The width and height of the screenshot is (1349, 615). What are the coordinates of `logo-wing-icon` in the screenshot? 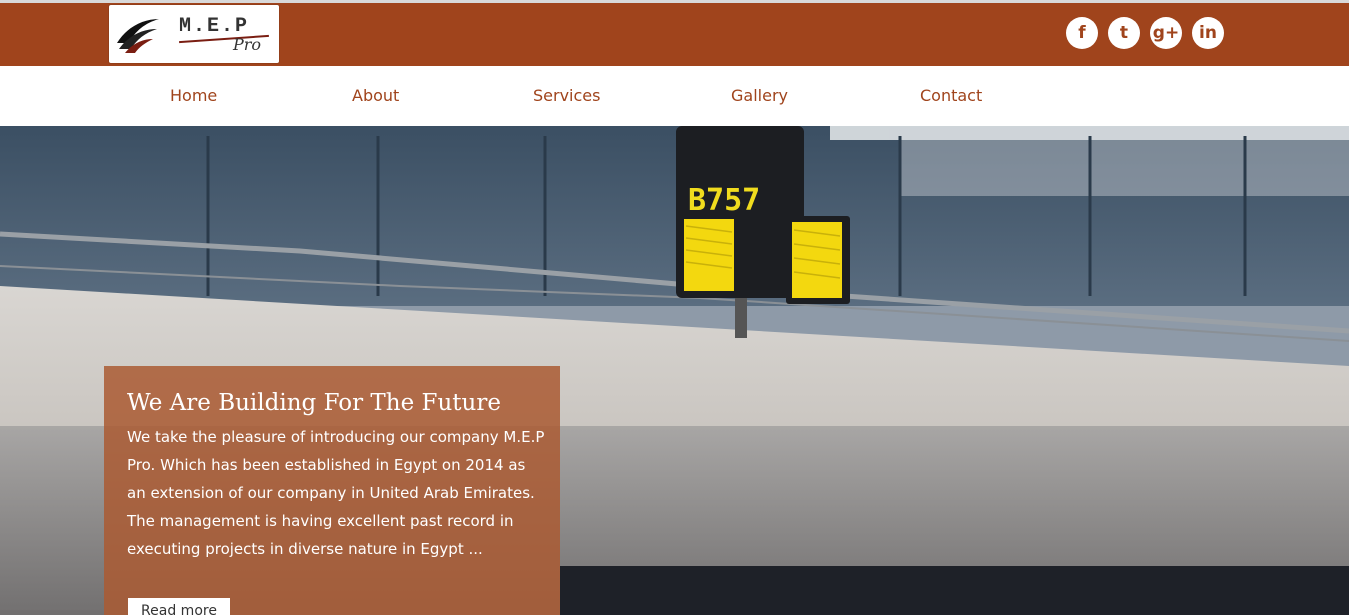 It's located at (138, 36).